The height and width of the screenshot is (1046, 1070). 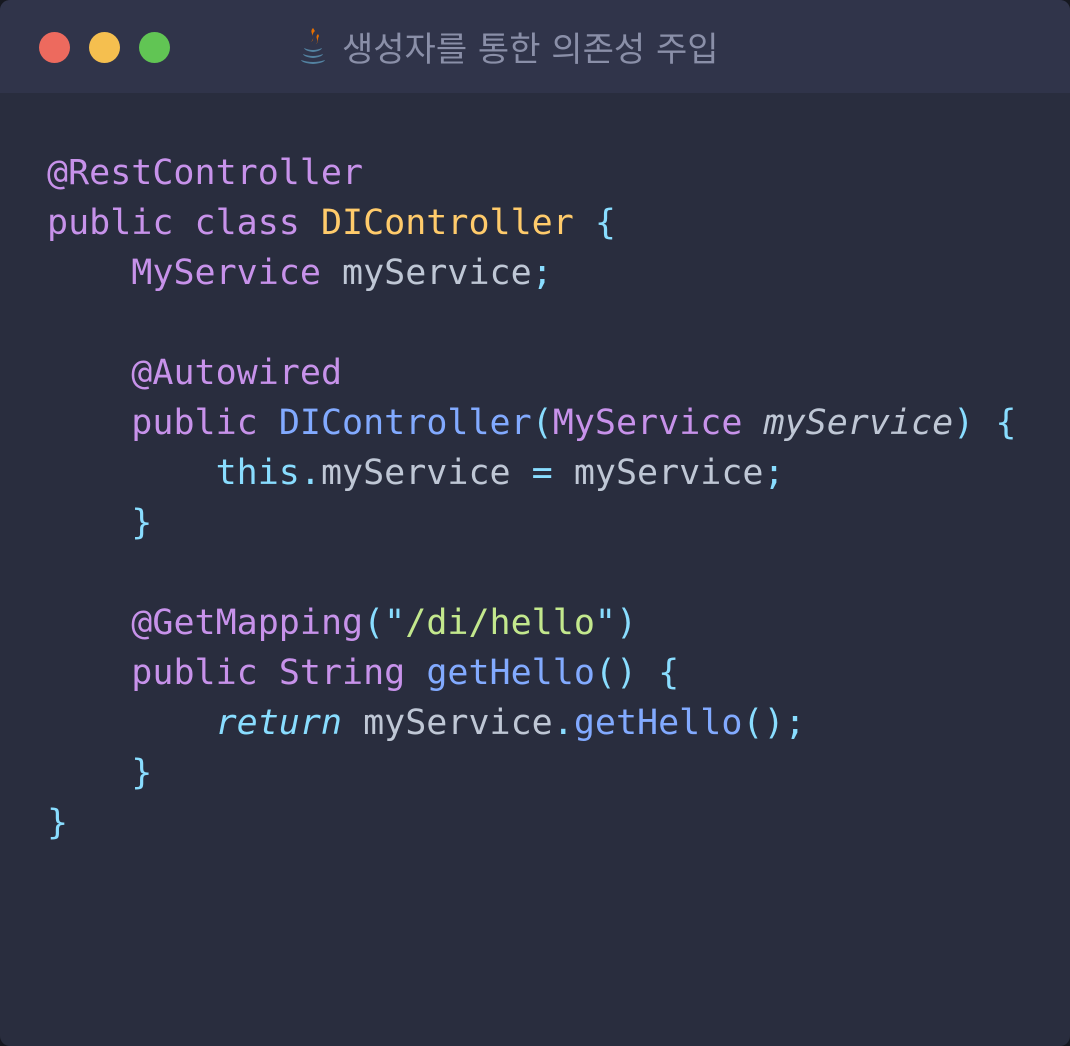 What do you see at coordinates (542, 423) in the screenshot?
I see `code-token: (` at bounding box center [542, 423].